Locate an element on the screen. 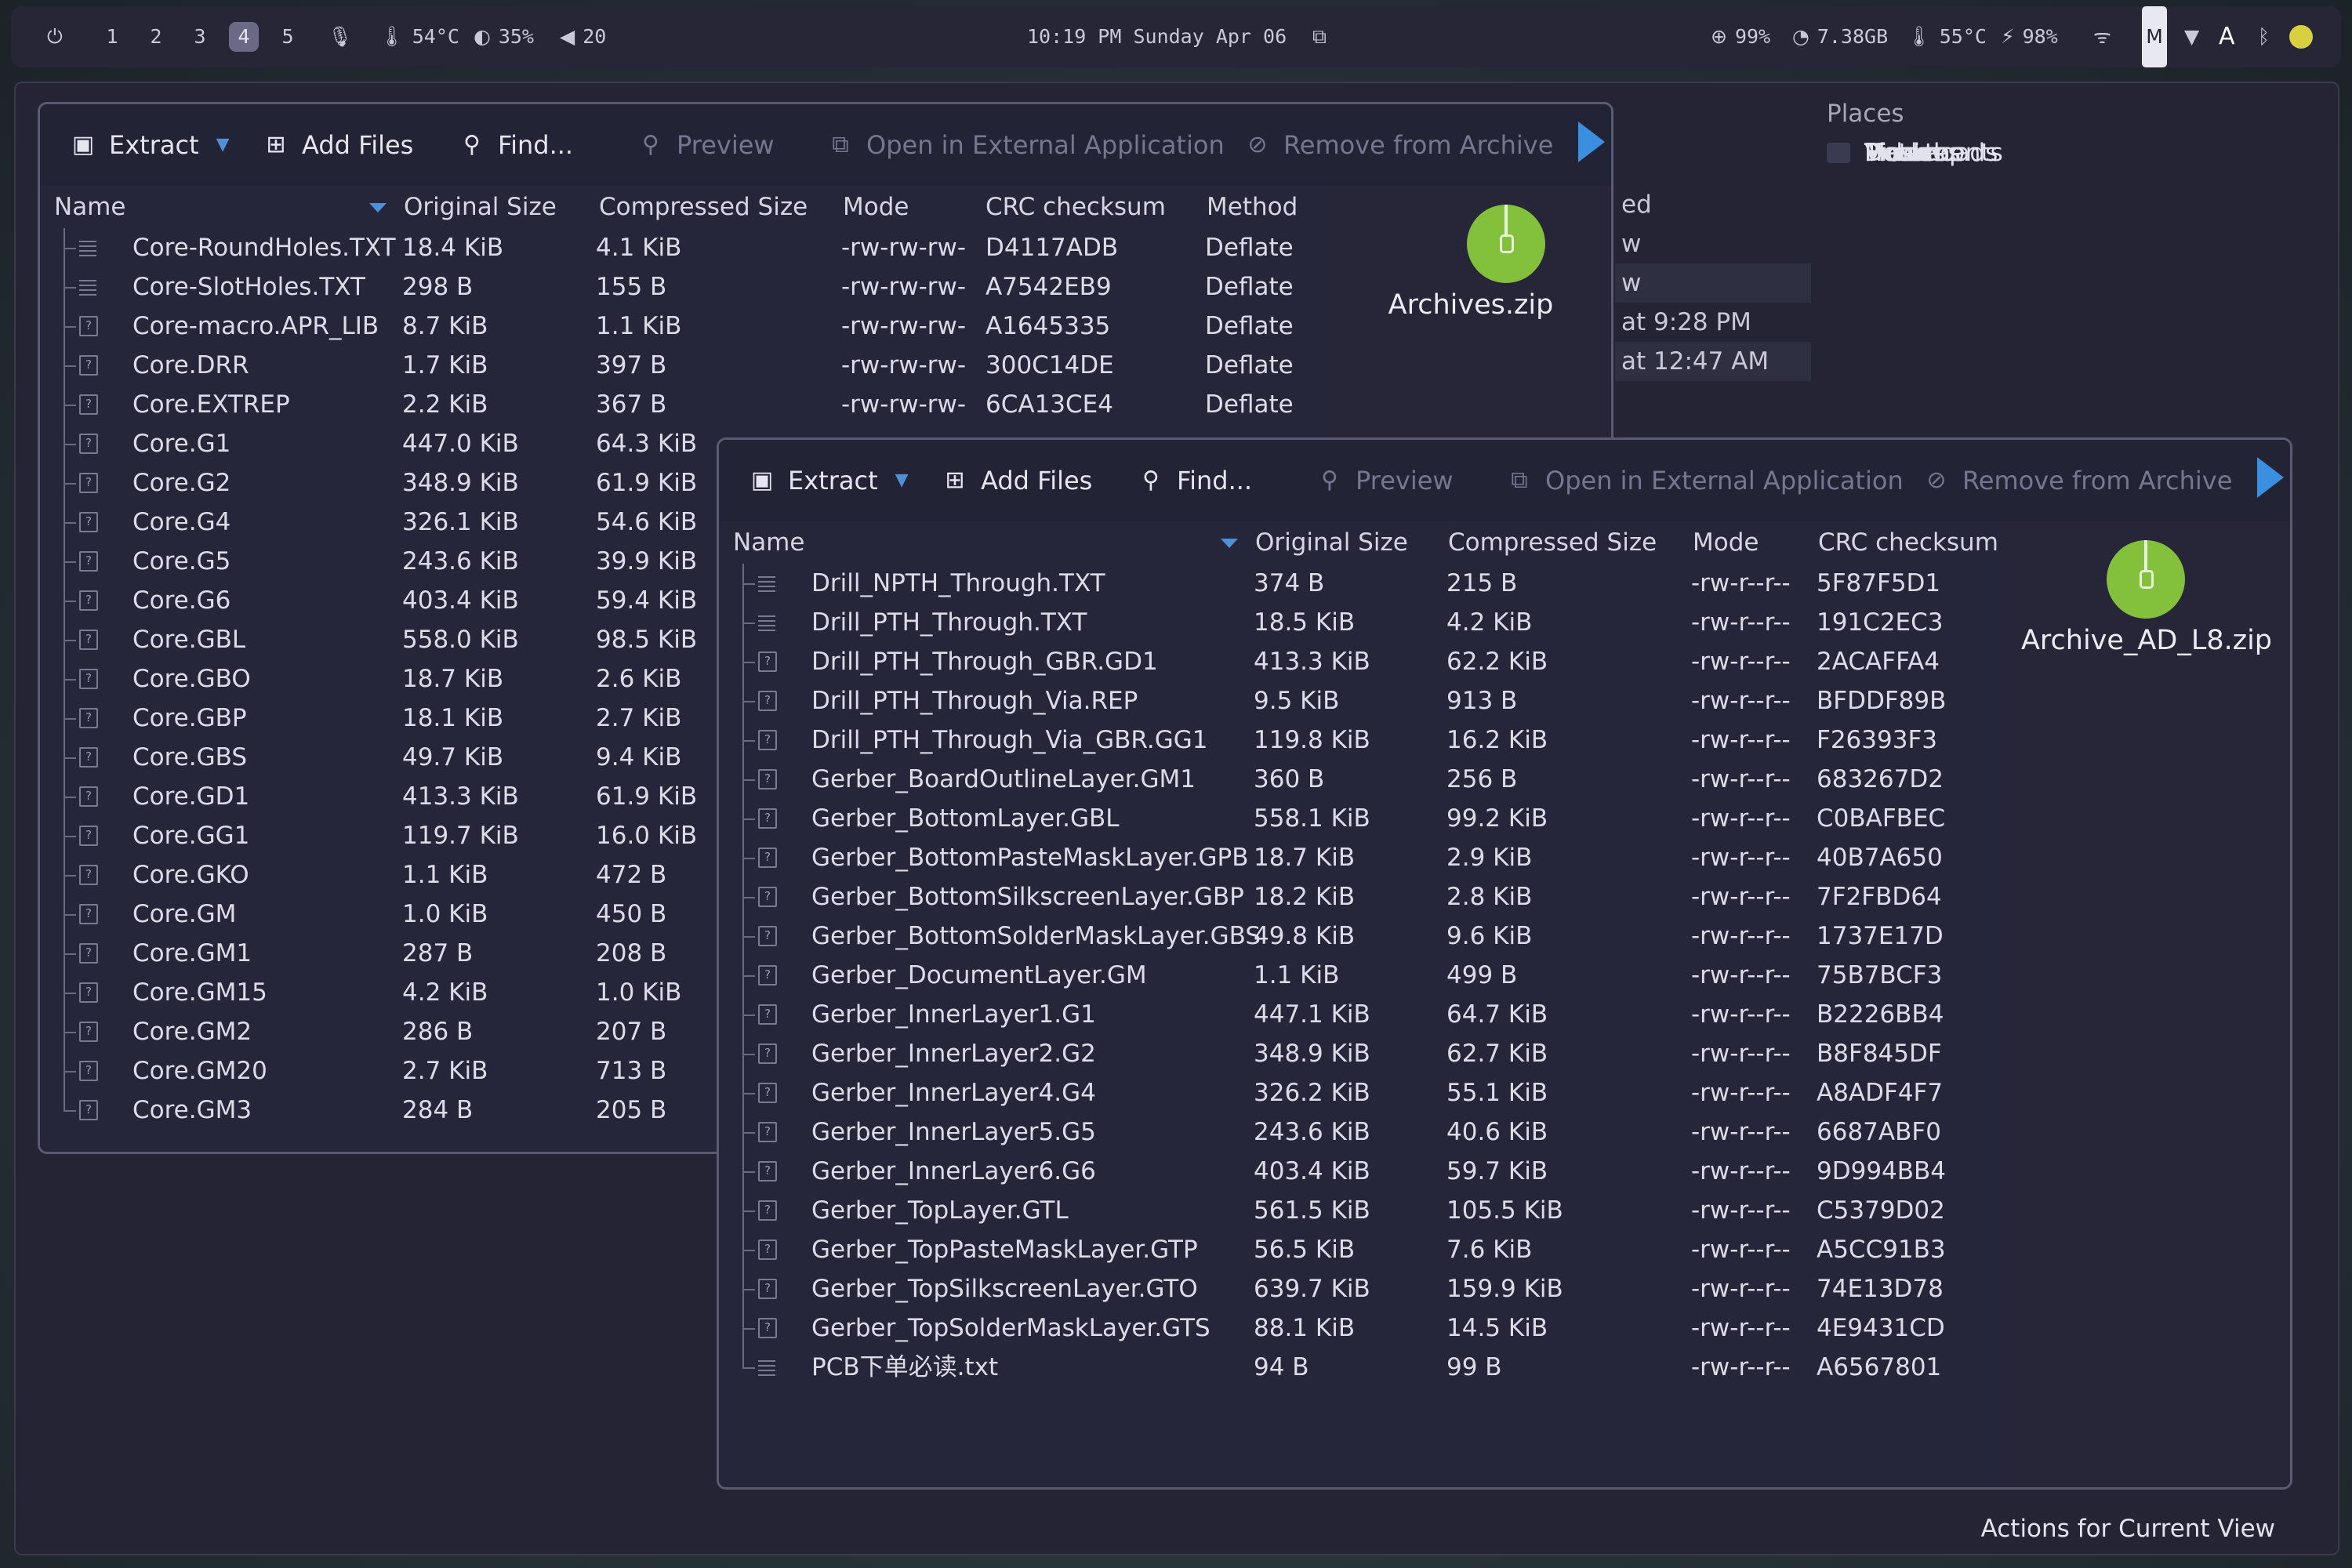  original-size: 49.7 KiB is located at coordinates (453, 757).